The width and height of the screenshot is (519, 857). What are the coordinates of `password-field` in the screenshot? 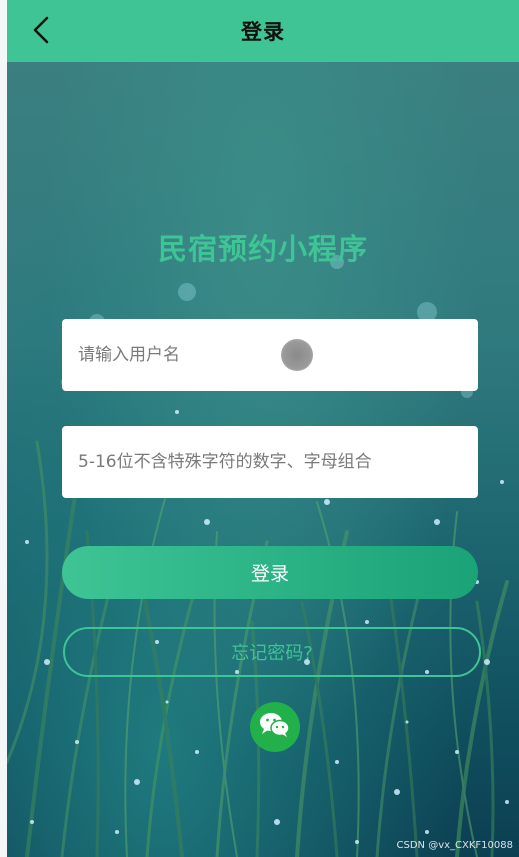 It's located at (270, 462).